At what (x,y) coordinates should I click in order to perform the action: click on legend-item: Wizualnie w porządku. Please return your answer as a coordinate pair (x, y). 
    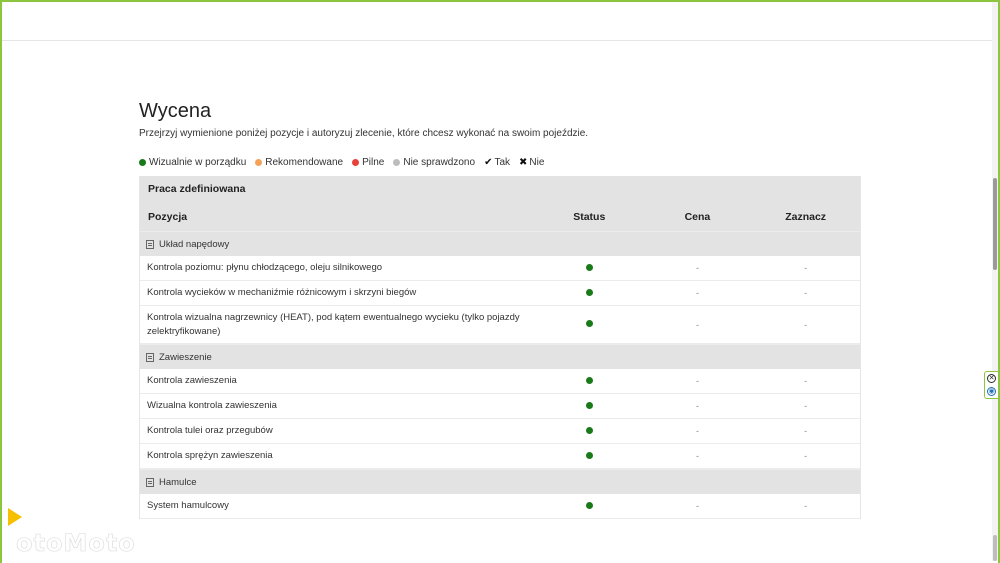
    Looking at the image, I should click on (192, 162).